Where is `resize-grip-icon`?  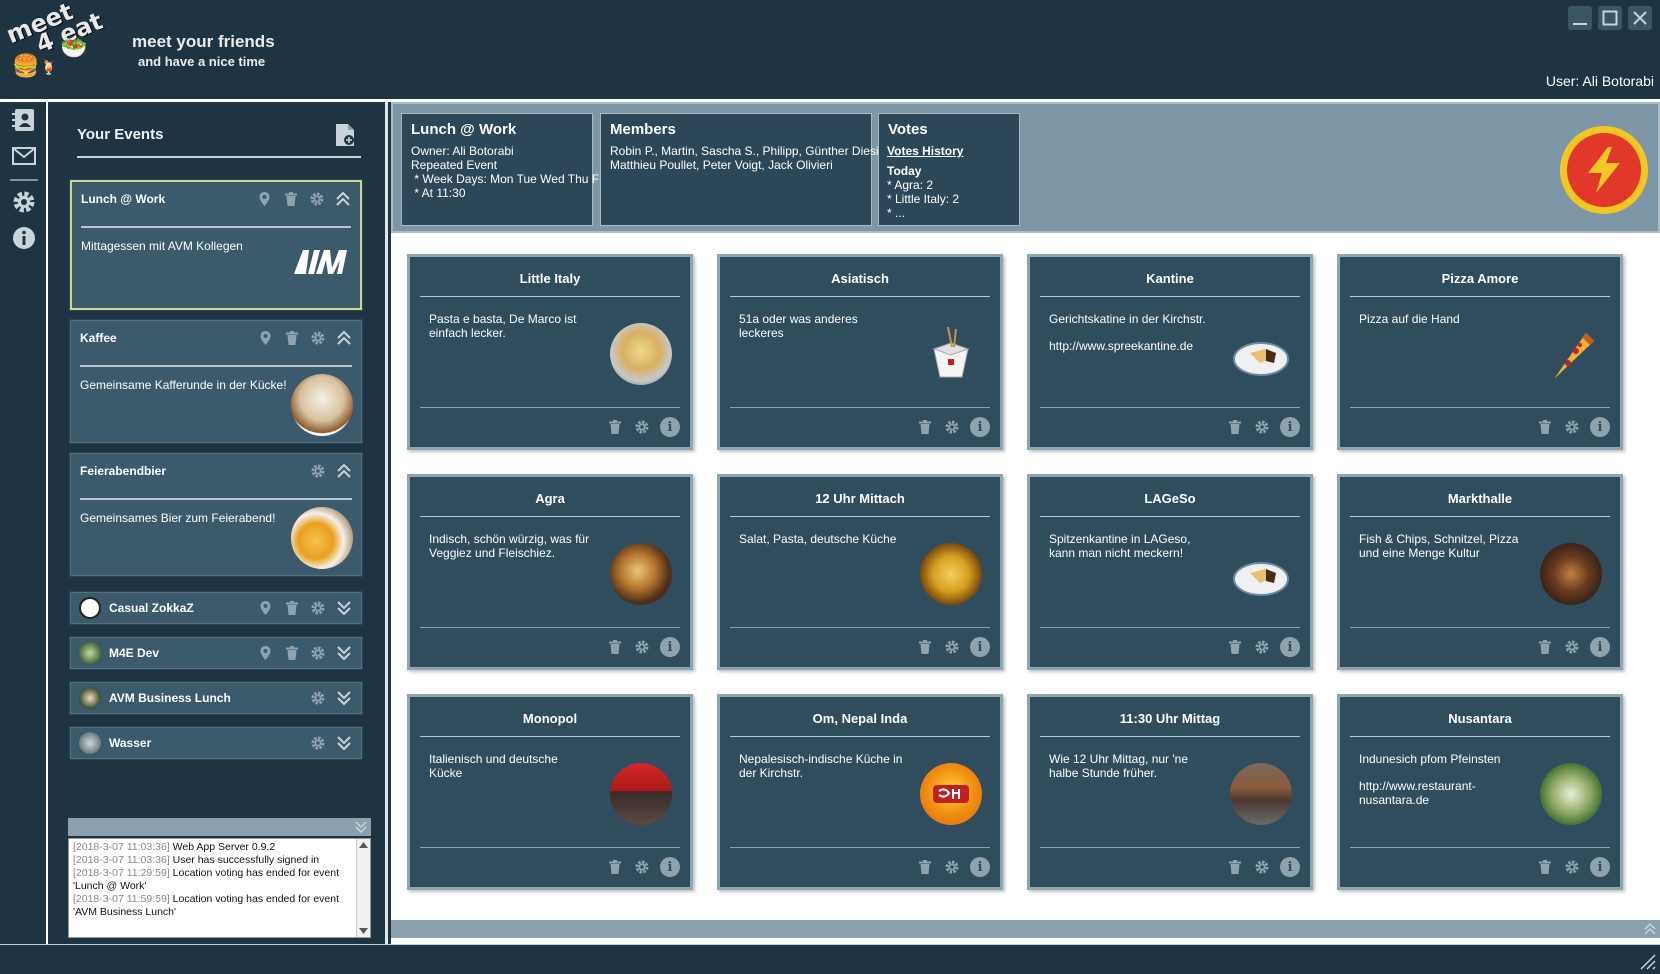
resize-grip-icon is located at coordinates (1647, 961).